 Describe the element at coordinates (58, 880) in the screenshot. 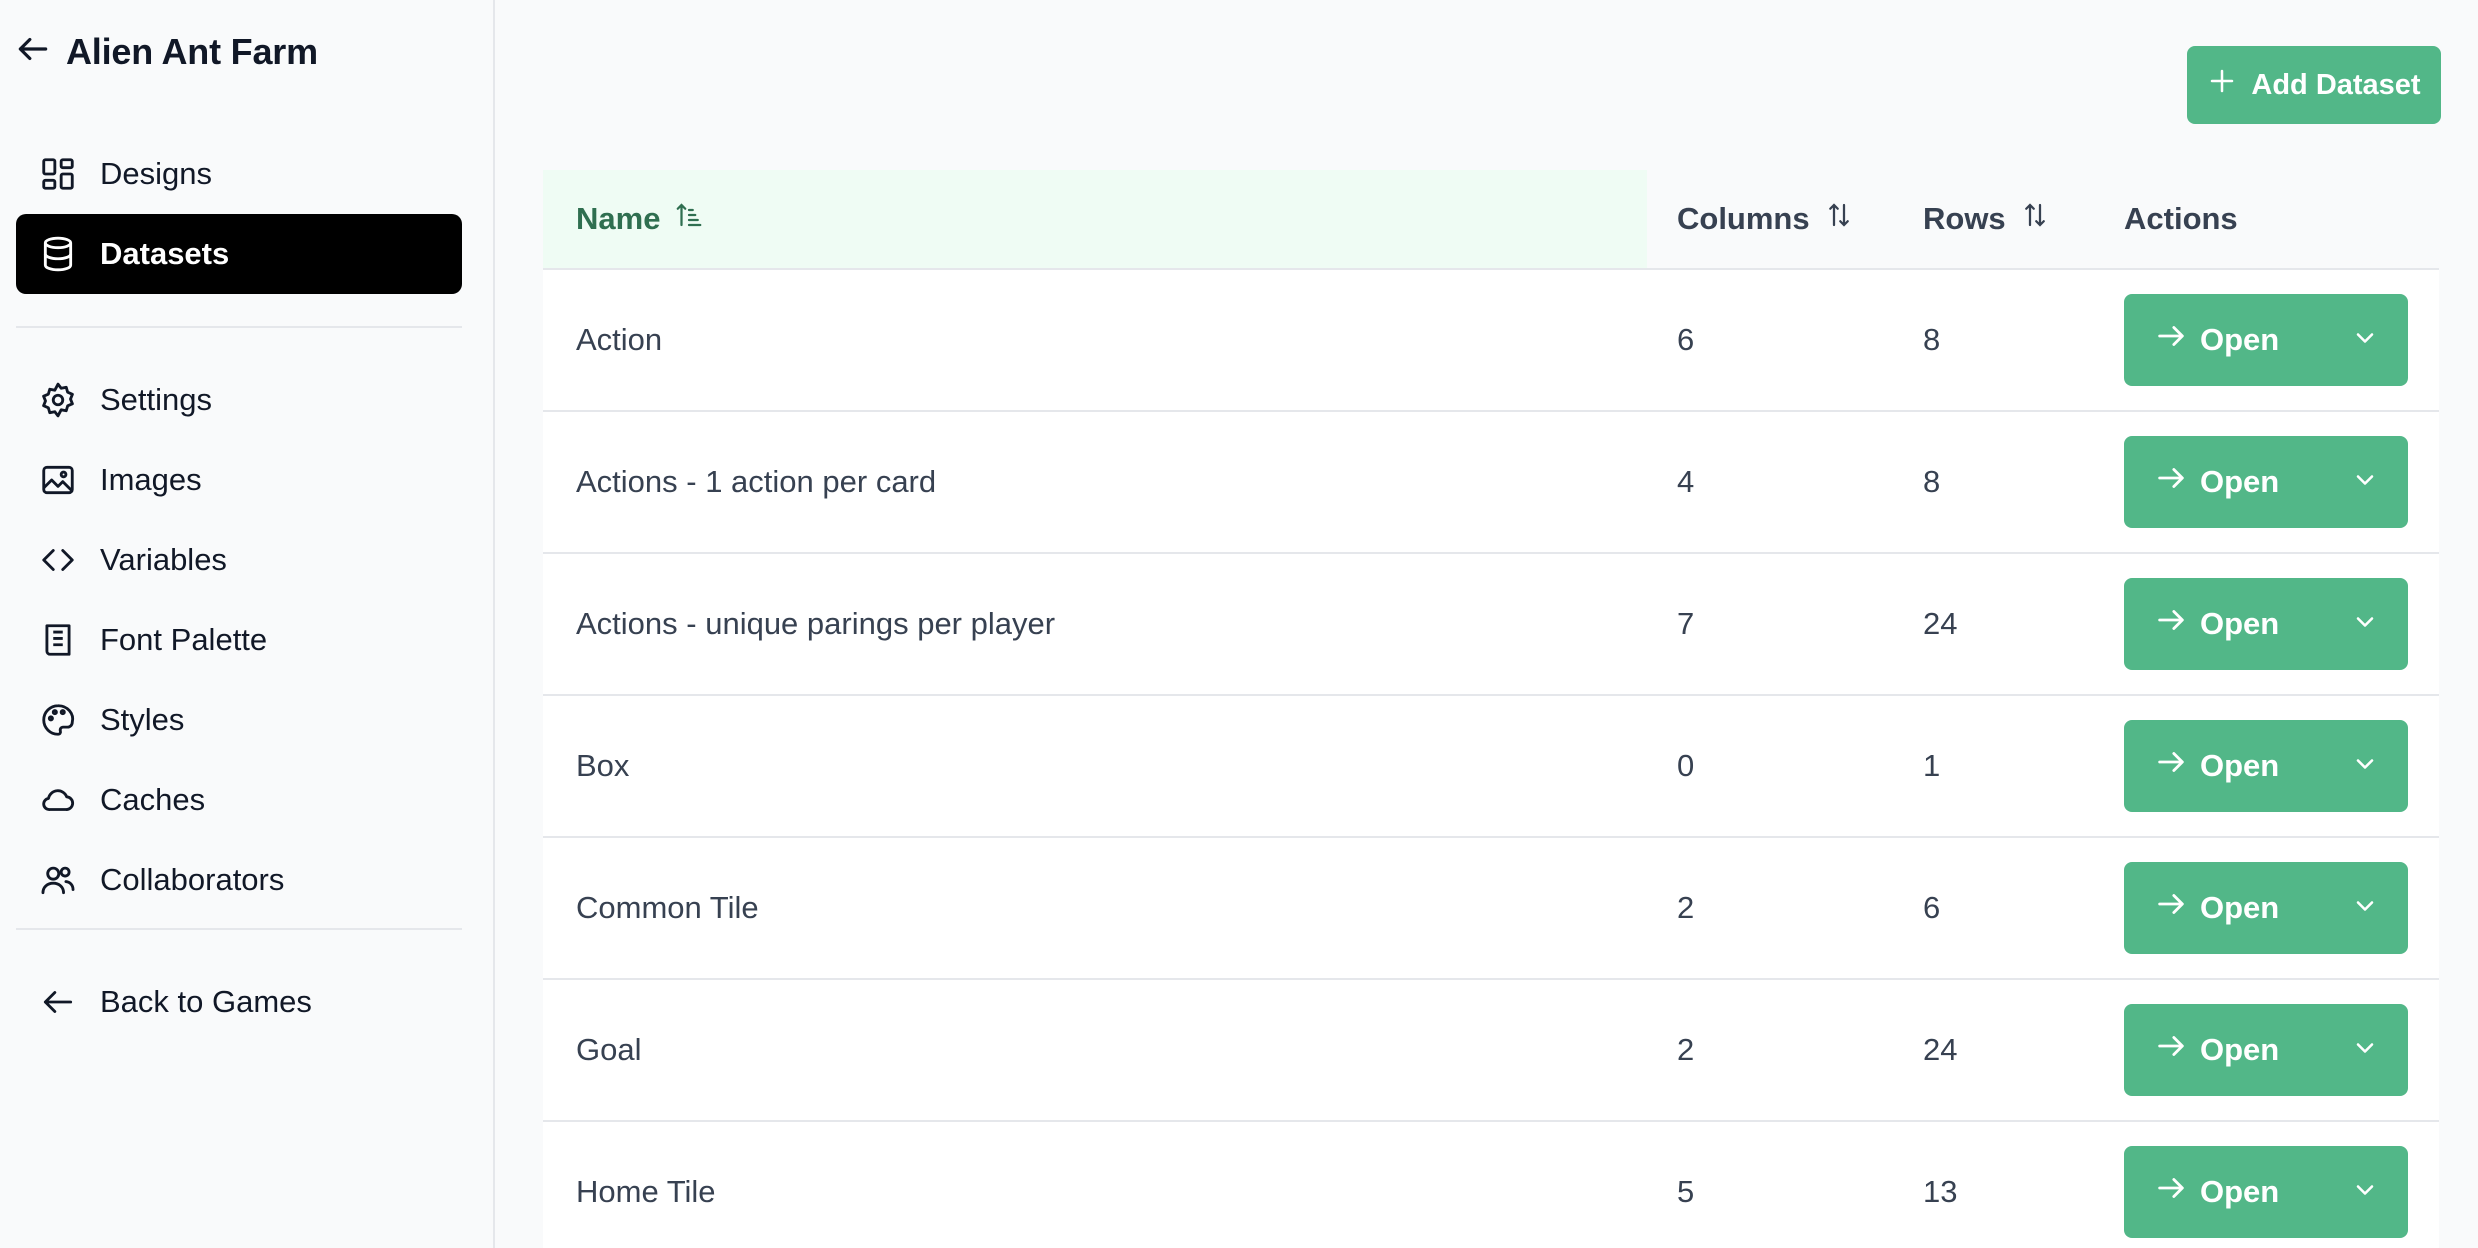

I see `users-icon` at that location.